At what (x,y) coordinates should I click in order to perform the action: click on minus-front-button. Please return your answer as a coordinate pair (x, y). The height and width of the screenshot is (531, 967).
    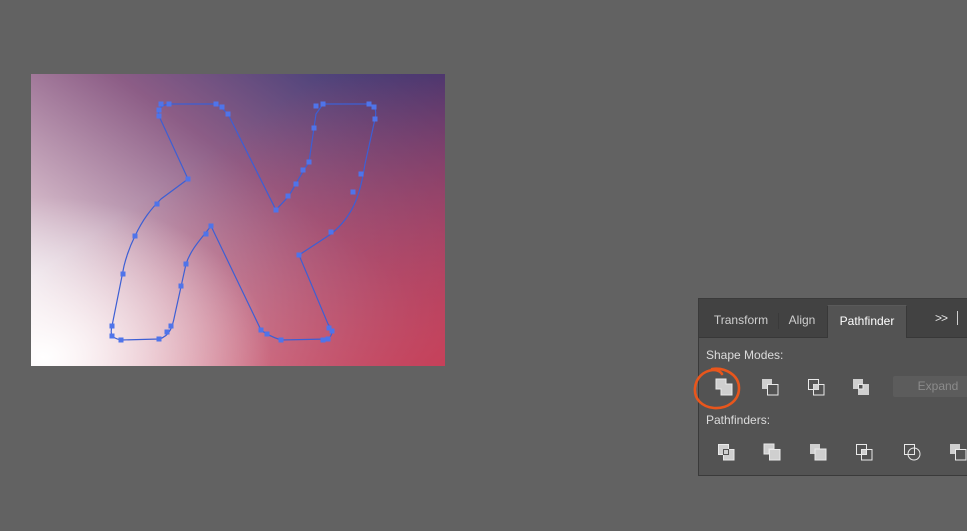
    Looking at the image, I should click on (770, 387).